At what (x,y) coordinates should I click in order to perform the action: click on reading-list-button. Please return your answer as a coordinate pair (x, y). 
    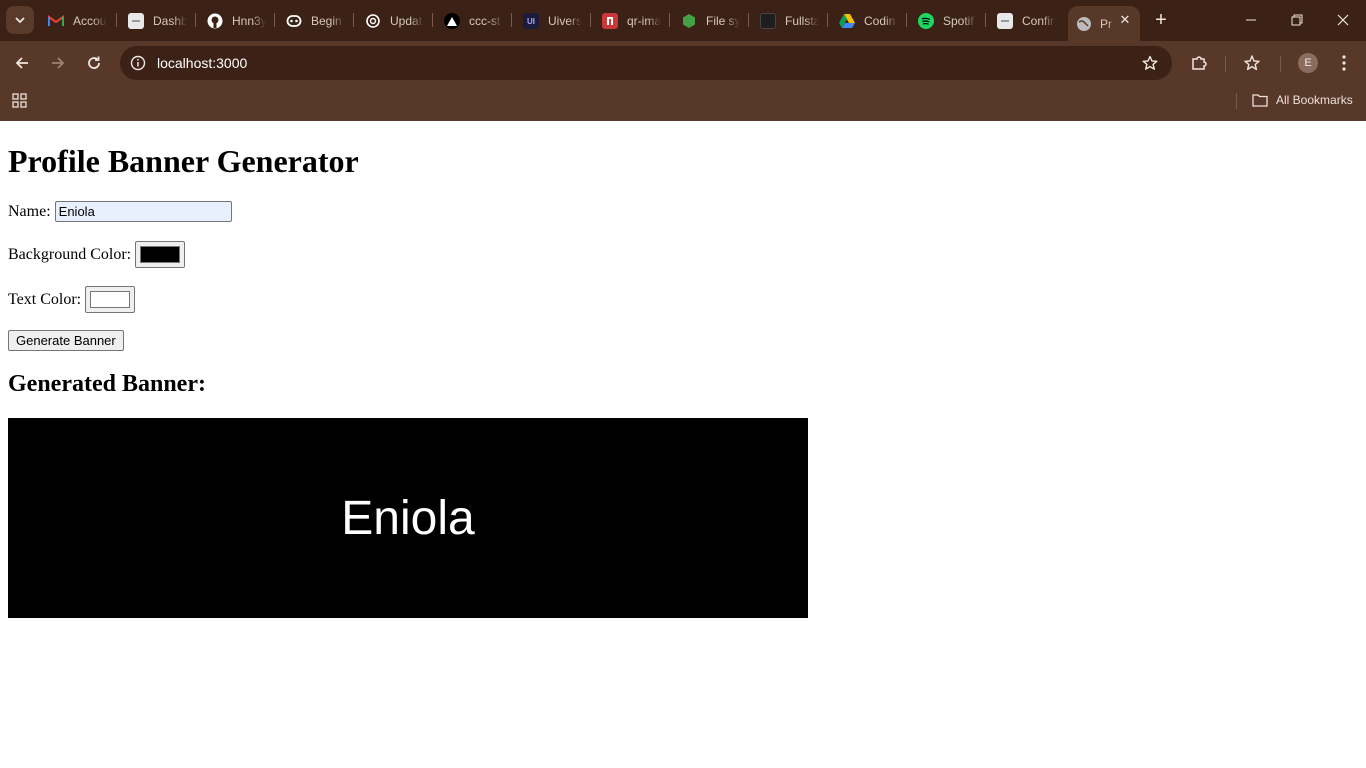
    Looking at the image, I should click on (1252, 63).